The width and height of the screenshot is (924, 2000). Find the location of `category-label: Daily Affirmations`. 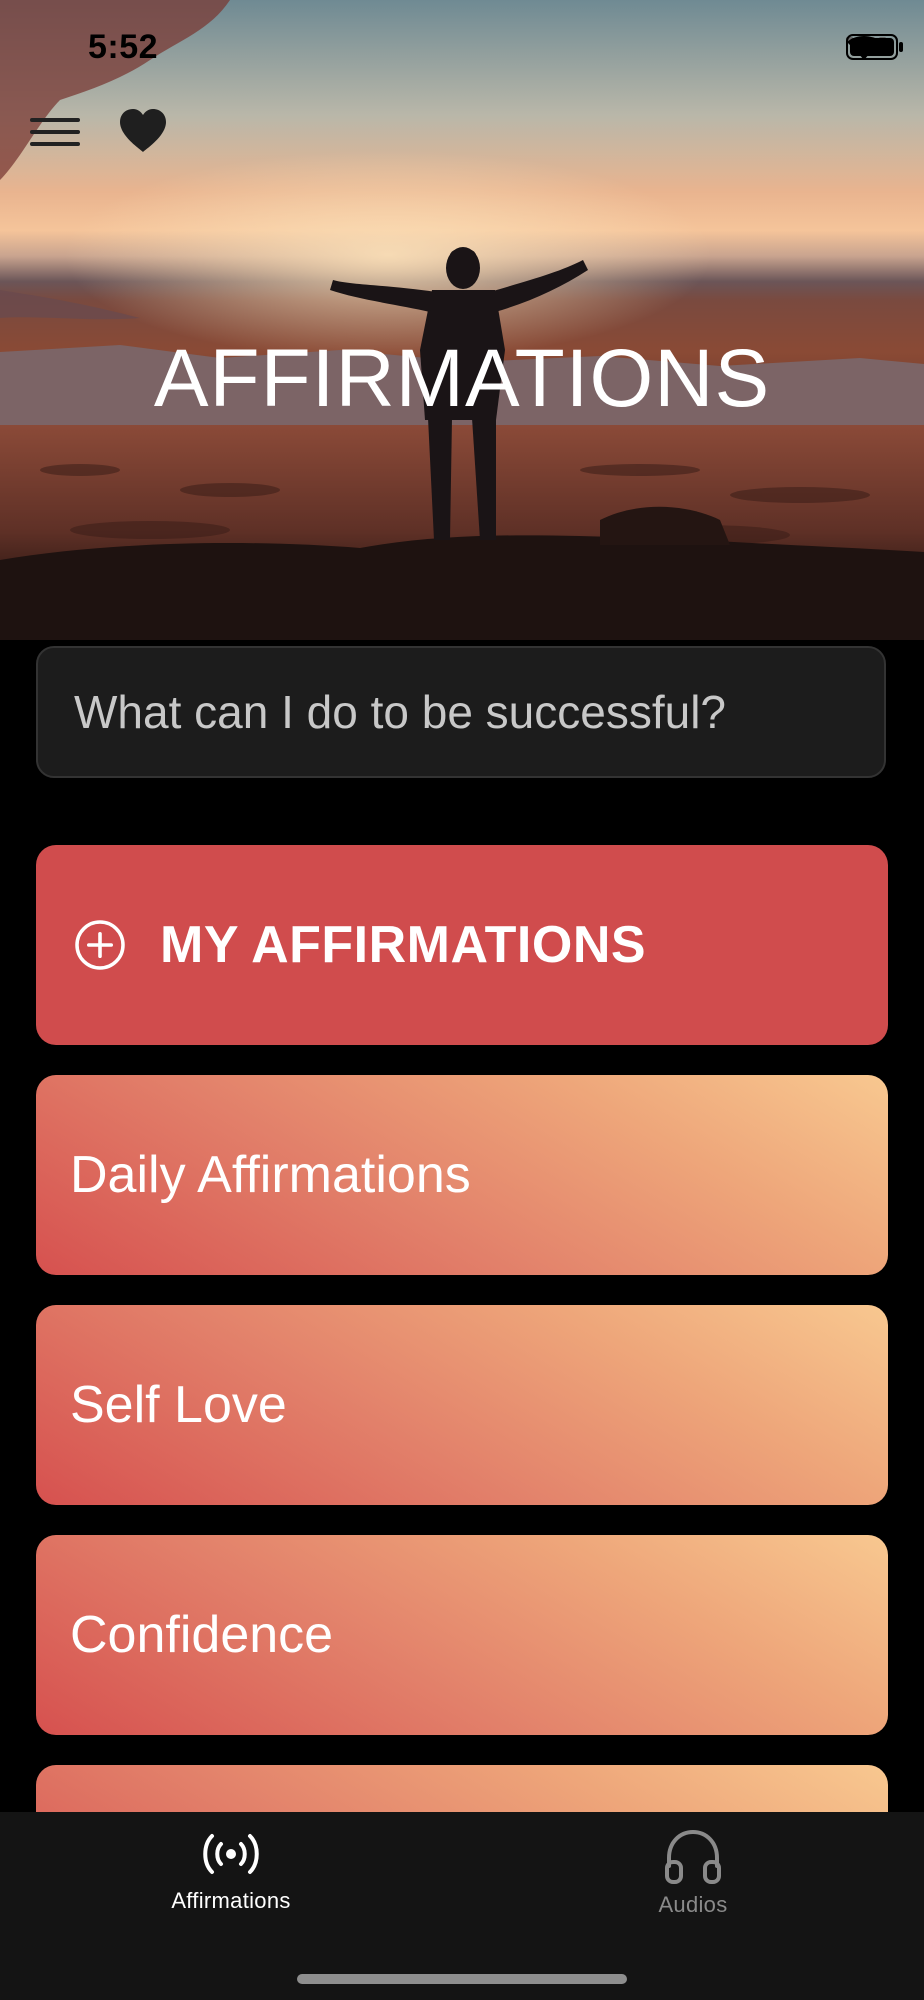

category-label: Daily Affirmations is located at coordinates (270, 1175).